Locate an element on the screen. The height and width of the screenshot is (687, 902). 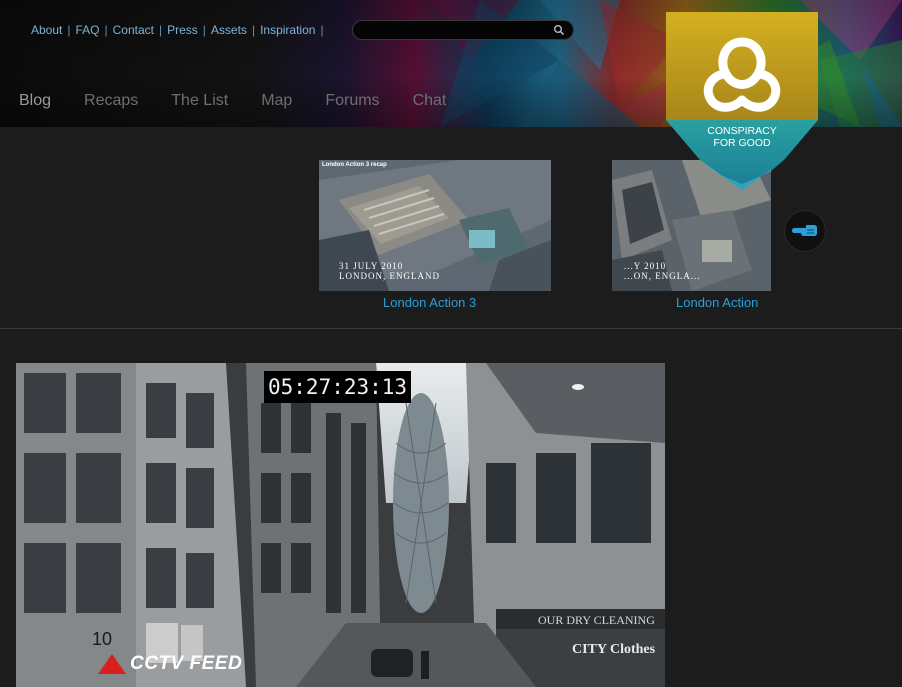
cctv-label-text: CCTV FEED is located at coordinates (186, 663).